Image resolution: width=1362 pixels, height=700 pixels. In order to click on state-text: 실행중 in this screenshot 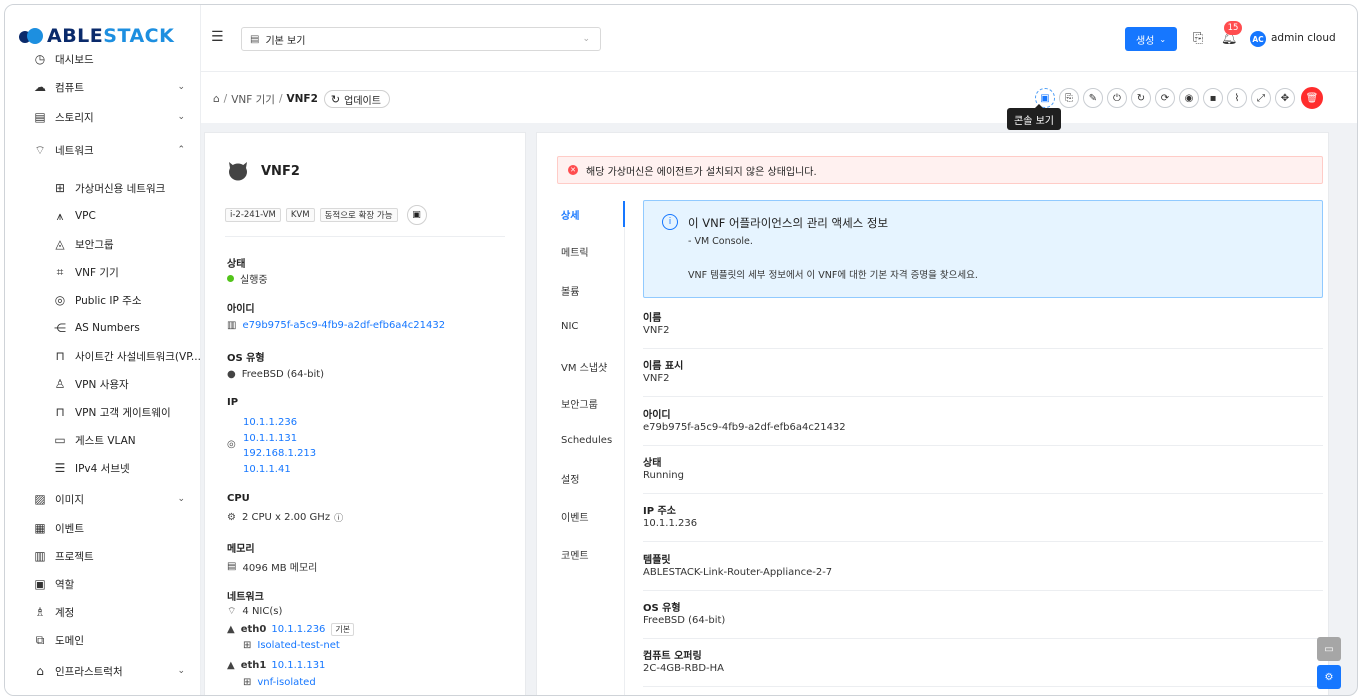, I will do `click(254, 280)`.